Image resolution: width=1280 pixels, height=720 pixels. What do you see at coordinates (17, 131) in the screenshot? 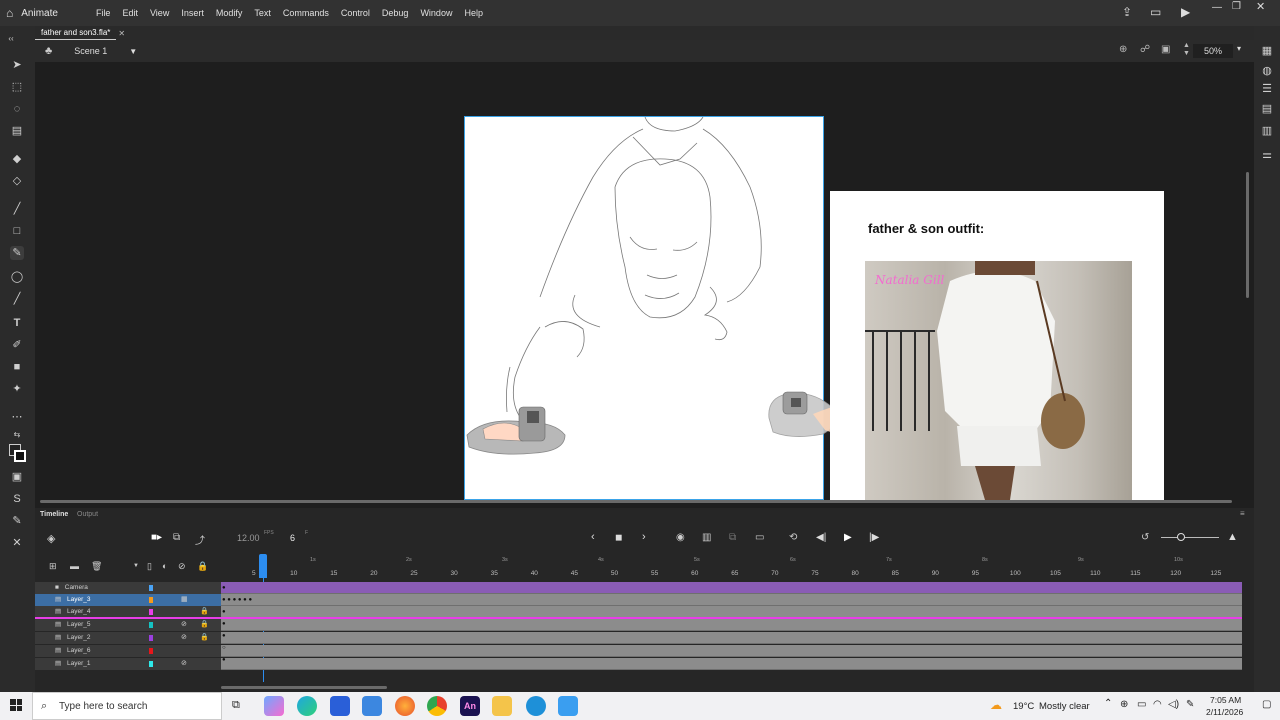
I see `gradient-tool-icon: ▤` at bounding box center [17, 131].